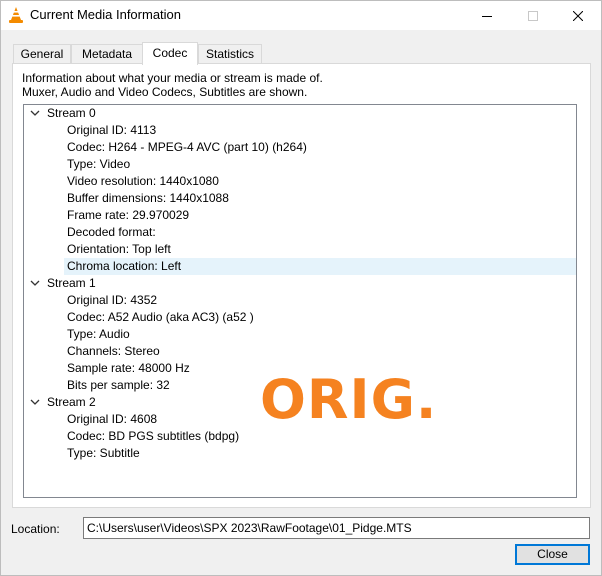  Describe the element at coordinates (300, 317) in the screenshot. I see `tree-item: Codec: A52 Audio (aka AC3) (a52 )` at that location.